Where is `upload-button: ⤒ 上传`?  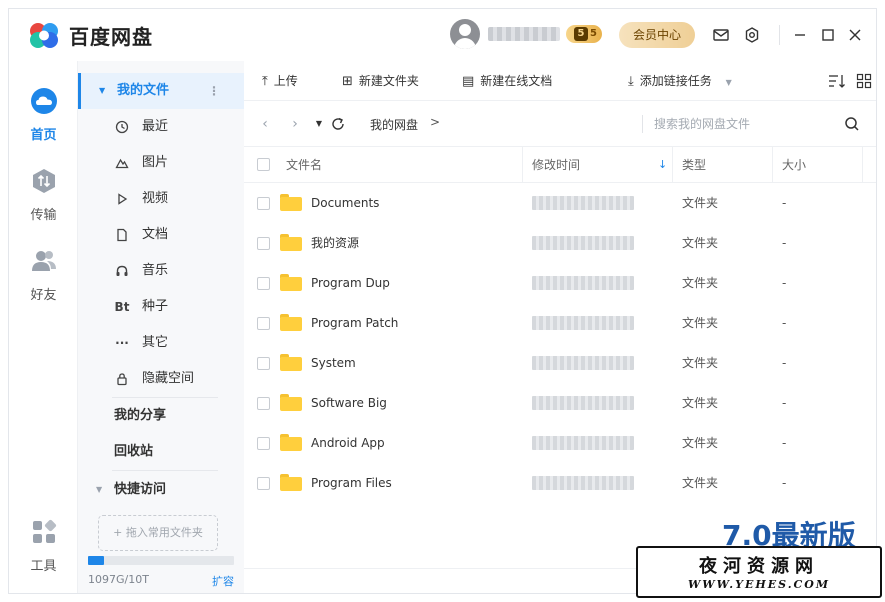
upload-button: ⤒ 上传 is located at coordinates (280, 81).